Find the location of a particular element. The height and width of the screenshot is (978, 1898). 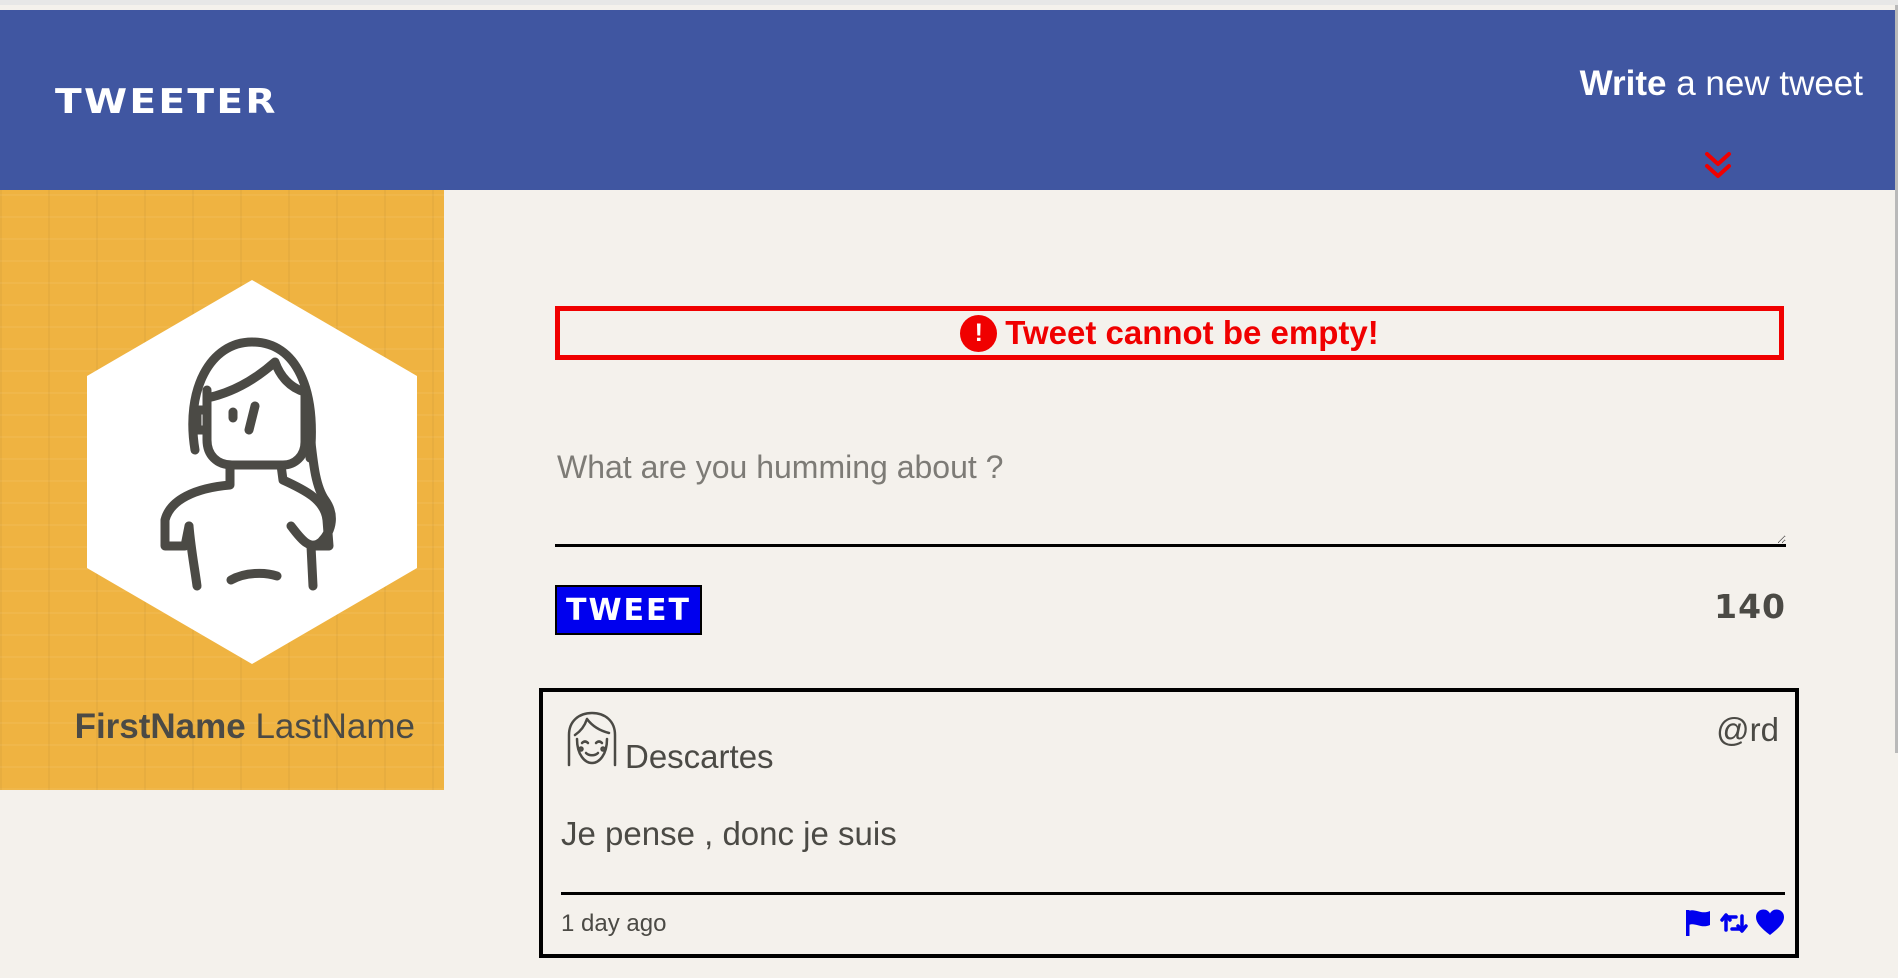

tweet-timestamp: 1 day ago is located at coordinates (614, 923).